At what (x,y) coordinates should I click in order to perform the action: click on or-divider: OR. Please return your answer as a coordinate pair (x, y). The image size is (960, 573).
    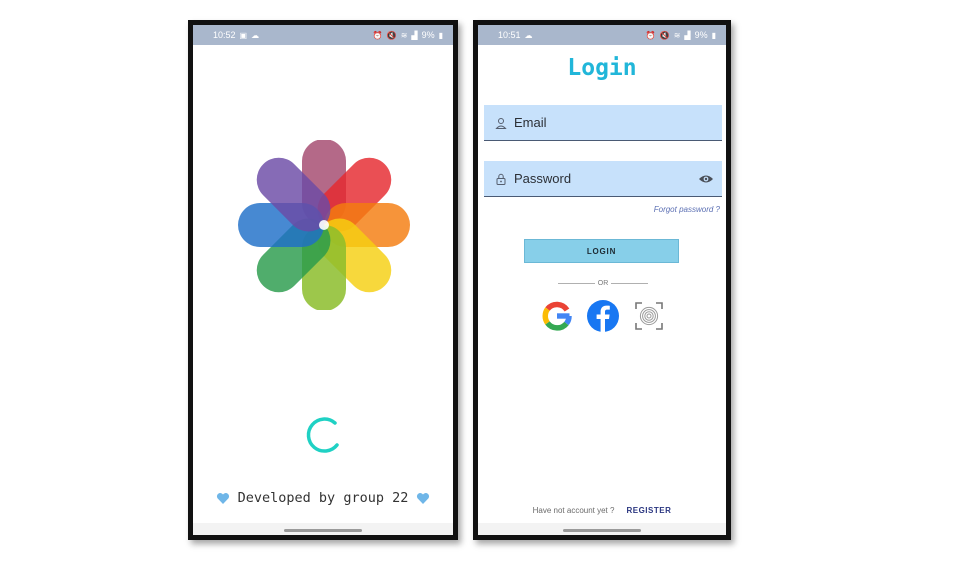
    Looking at the image, I should click on (603, 283).